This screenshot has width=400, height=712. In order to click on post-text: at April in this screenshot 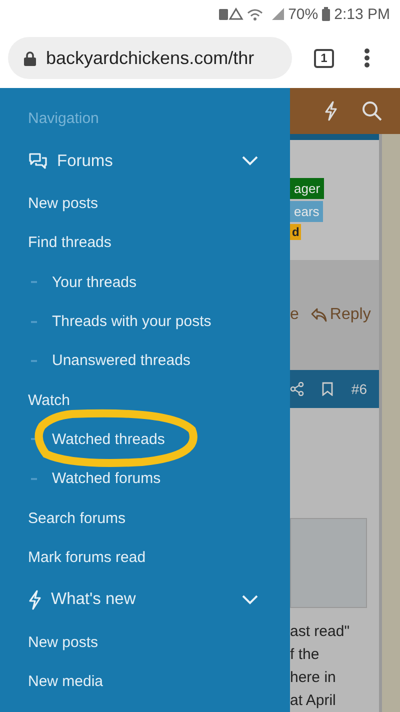, I will do `click(313, 701)`.